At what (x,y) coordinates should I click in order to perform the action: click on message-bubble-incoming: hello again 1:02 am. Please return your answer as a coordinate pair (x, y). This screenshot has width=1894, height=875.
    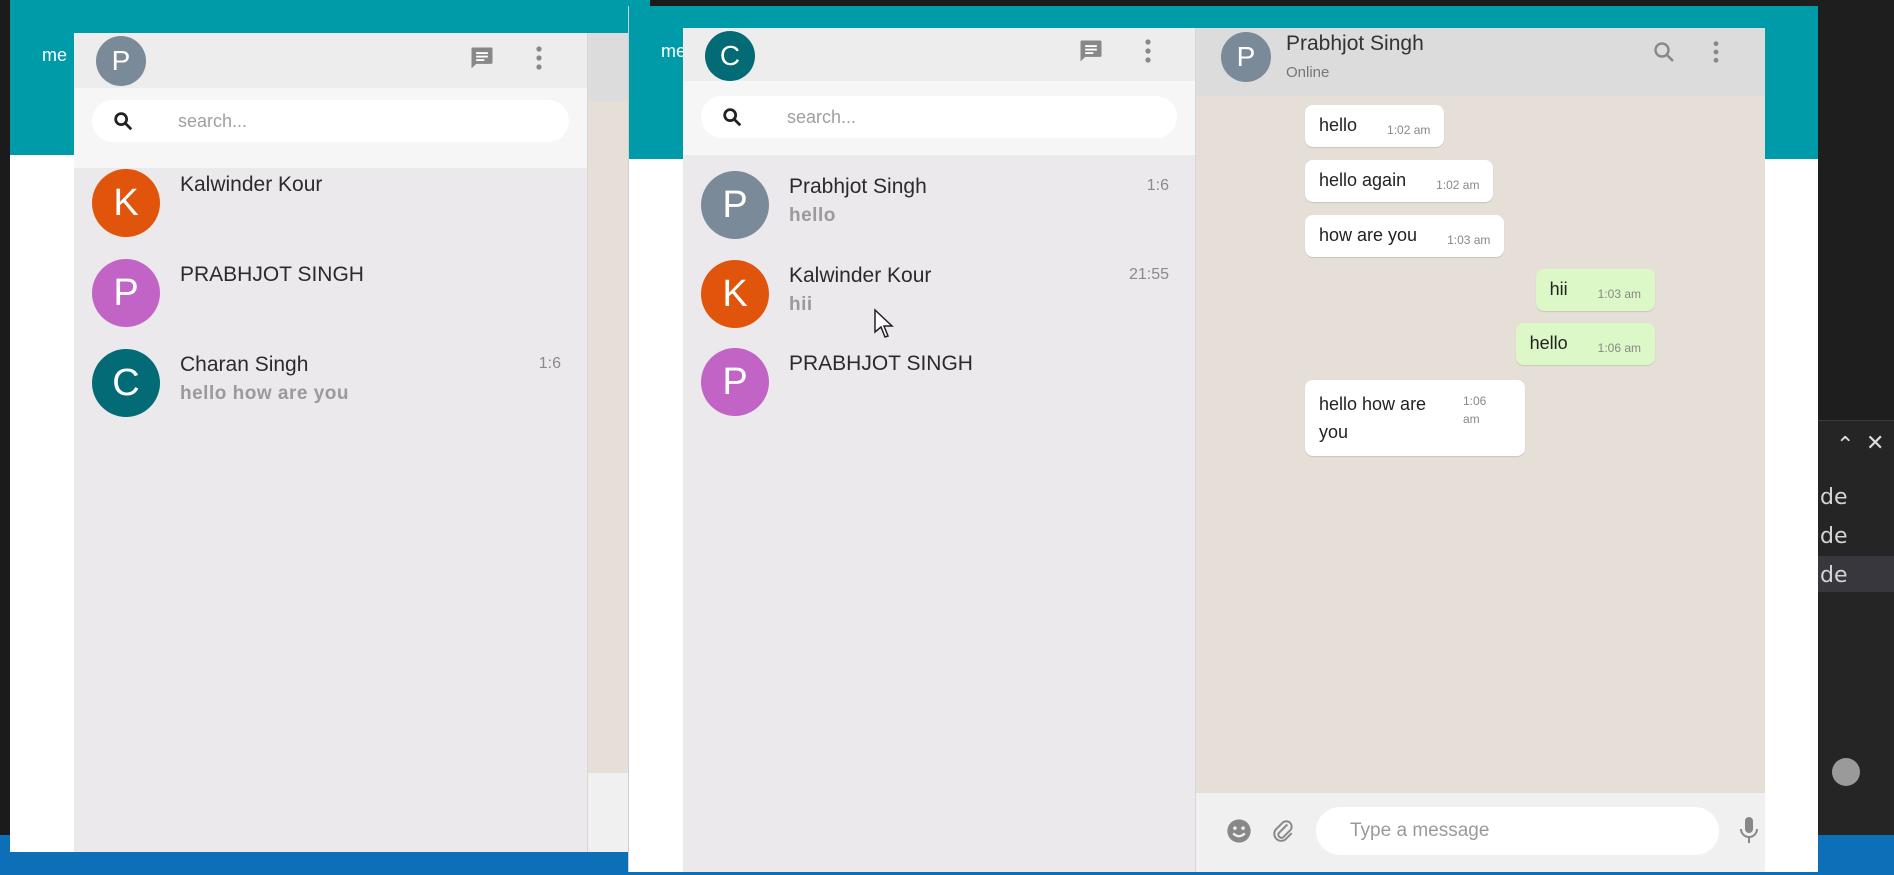
    Looking at the image, I should click on (1399, 181).